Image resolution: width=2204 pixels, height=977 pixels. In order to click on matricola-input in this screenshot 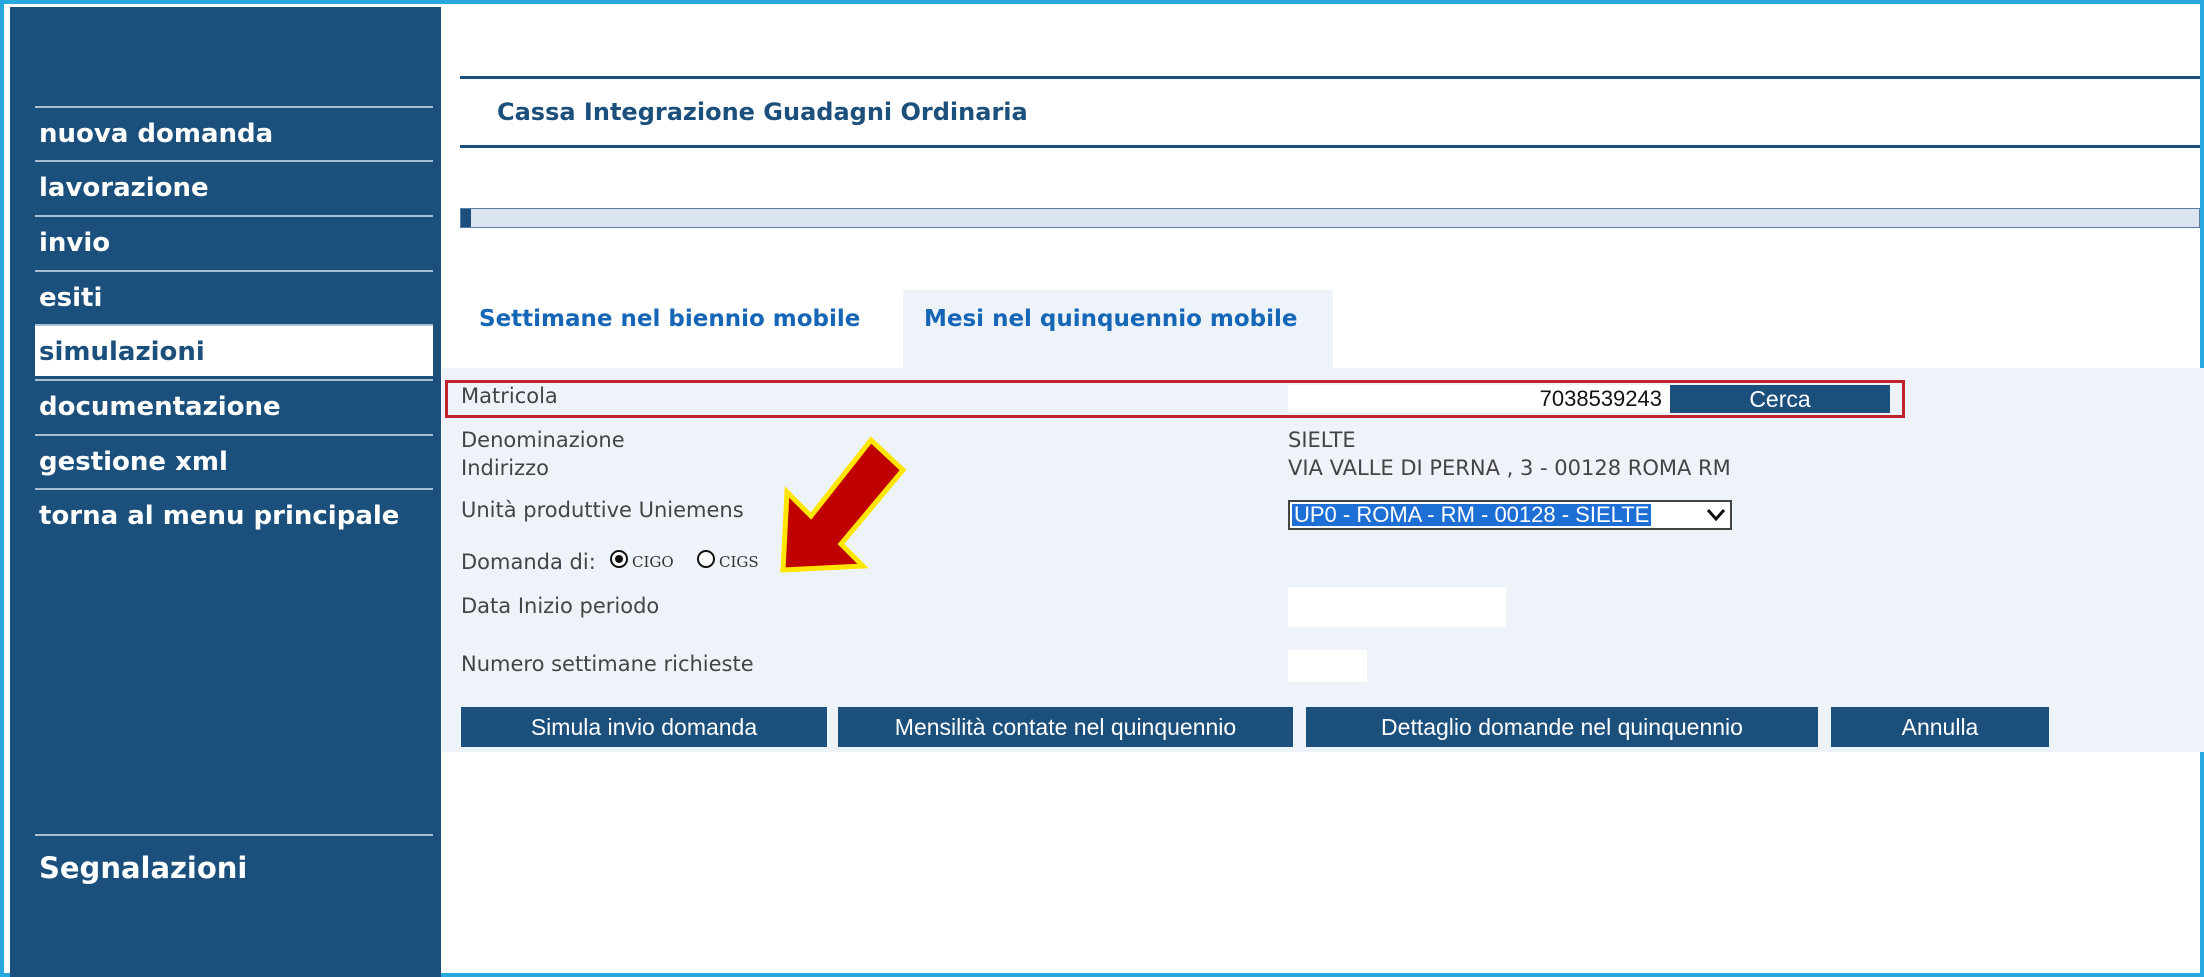, I will do `click(1479, 399)`.